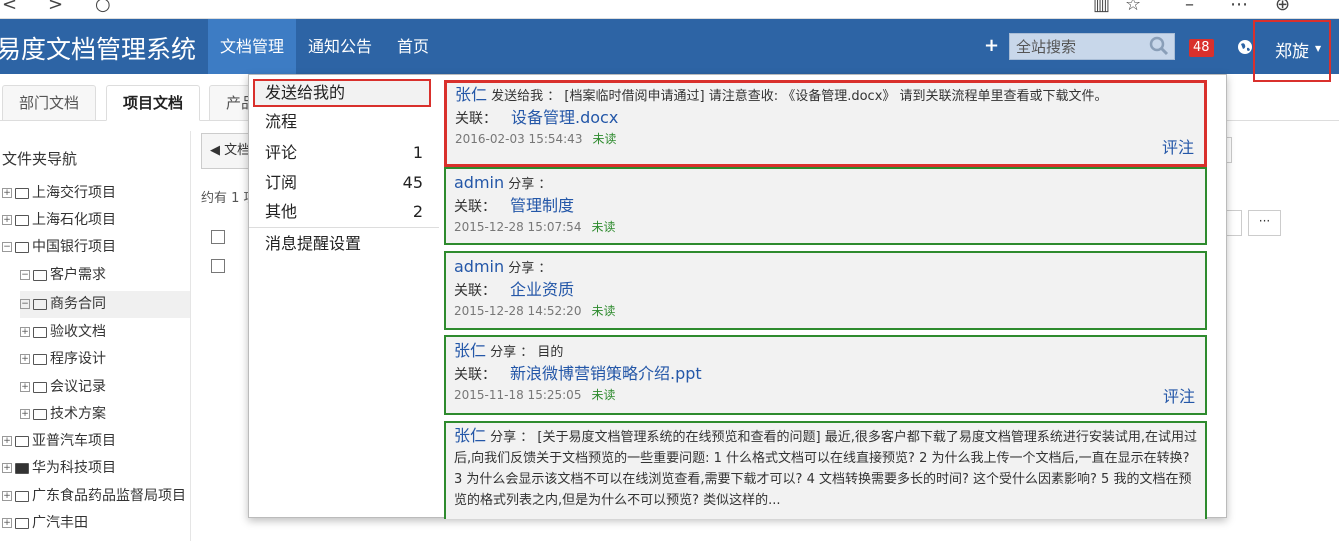 Image resolution: width=1339 pixels, height=541 pixels. Describe the element at coordinates (1234, 223) in the screenshot. I see `search-button-edge` at that location.